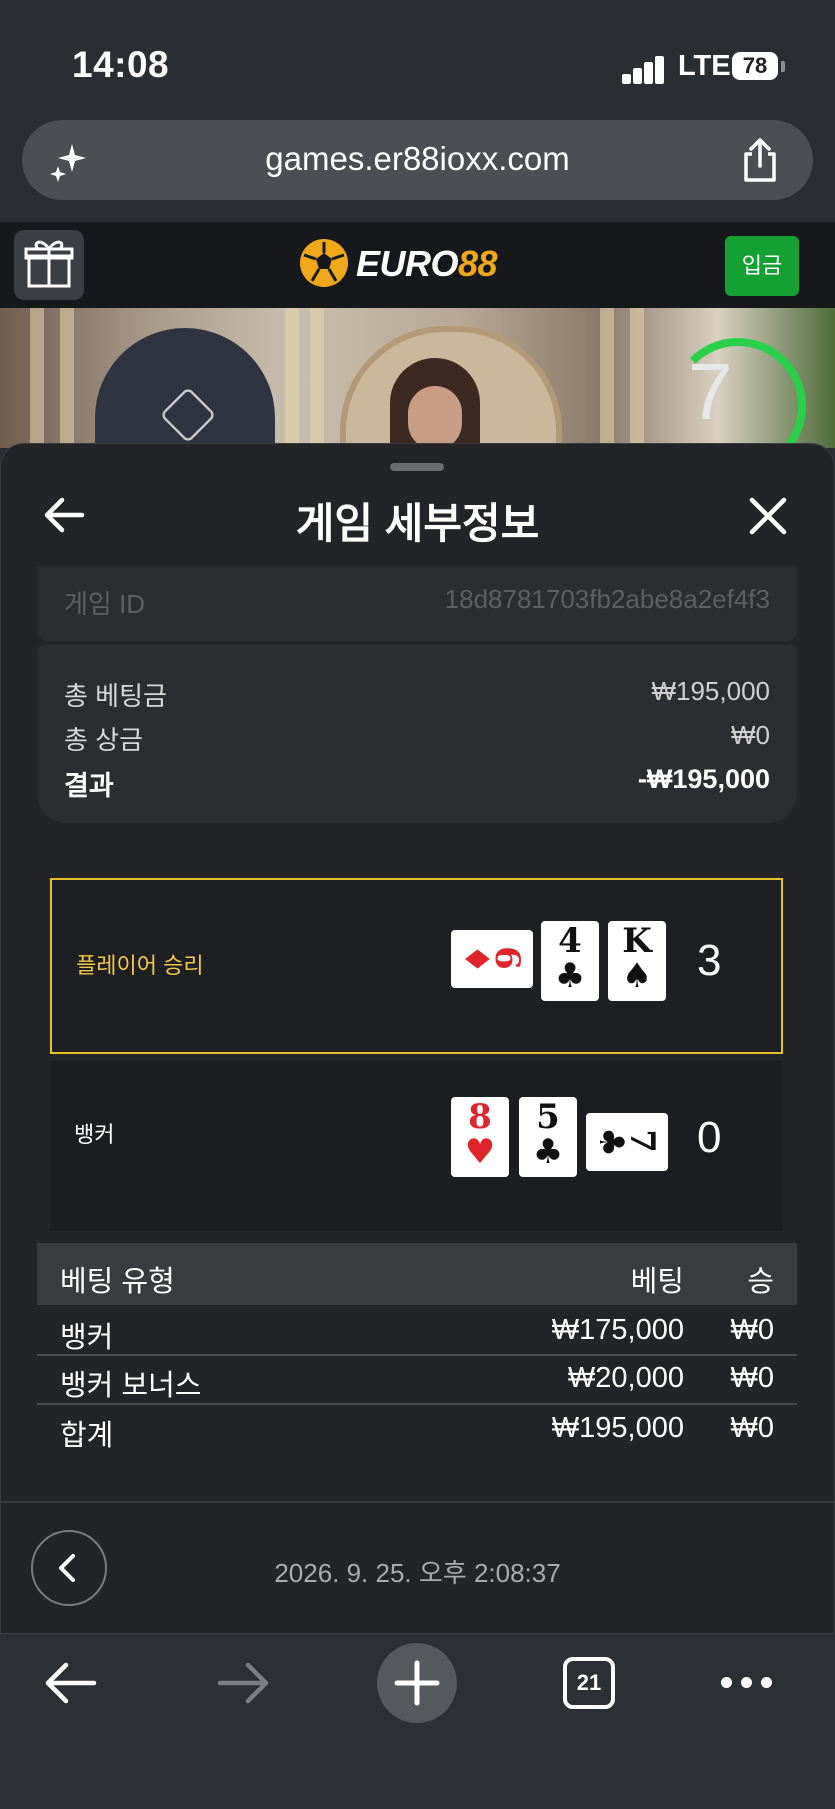 The image size is (835, 1809). What do you see at coordinates (637, 976) in the screenshot?
I see `card-suit: ♠` at bounding box center [637, 976].